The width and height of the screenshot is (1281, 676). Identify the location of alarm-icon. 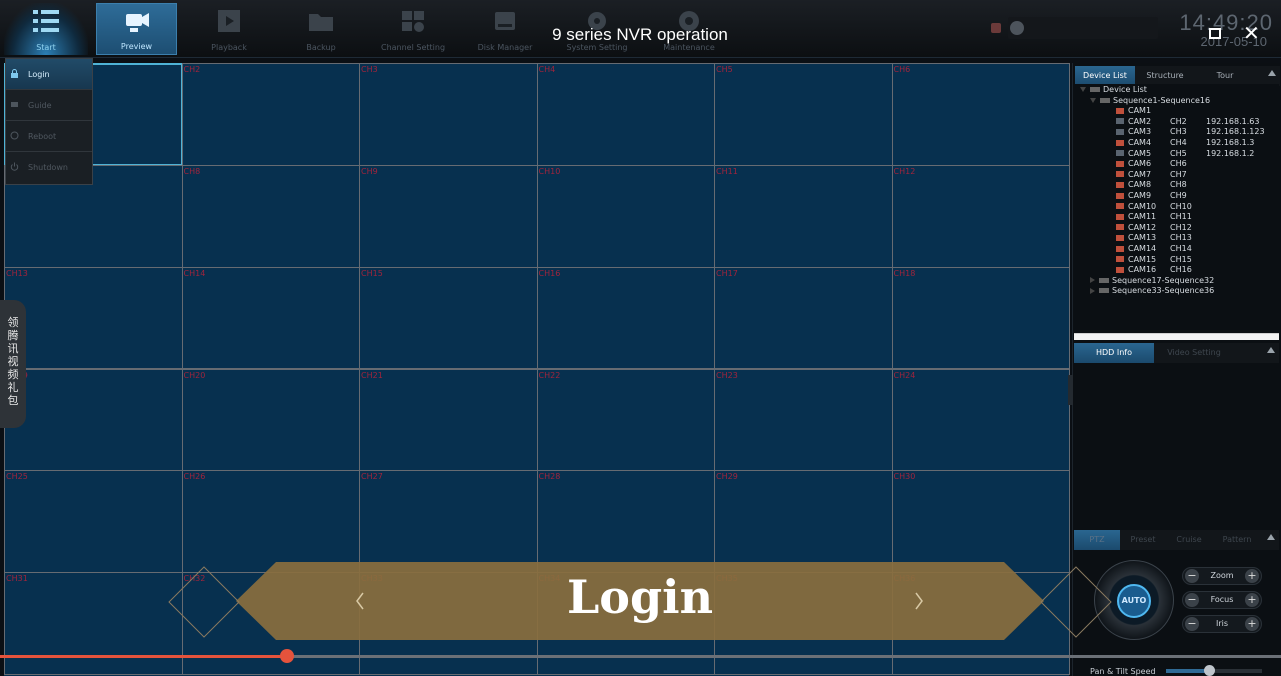
(996, 28).